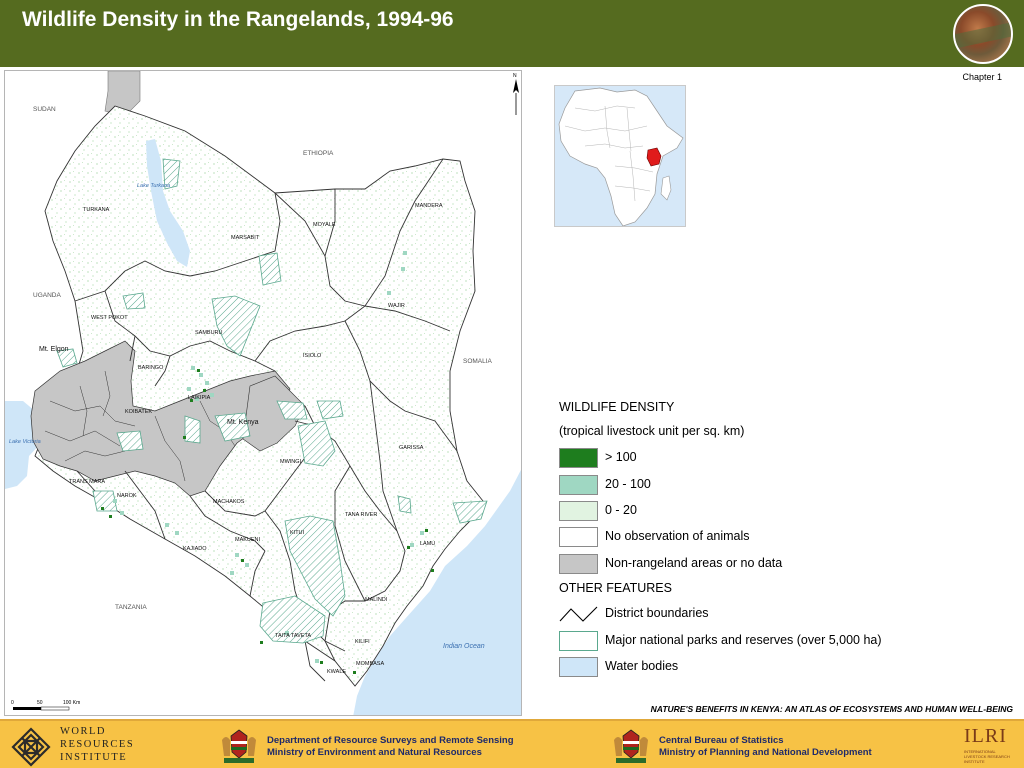 The image size is (1024, 768). I want to click on district-label-samburu: SAMBURU, so click(209, 333).